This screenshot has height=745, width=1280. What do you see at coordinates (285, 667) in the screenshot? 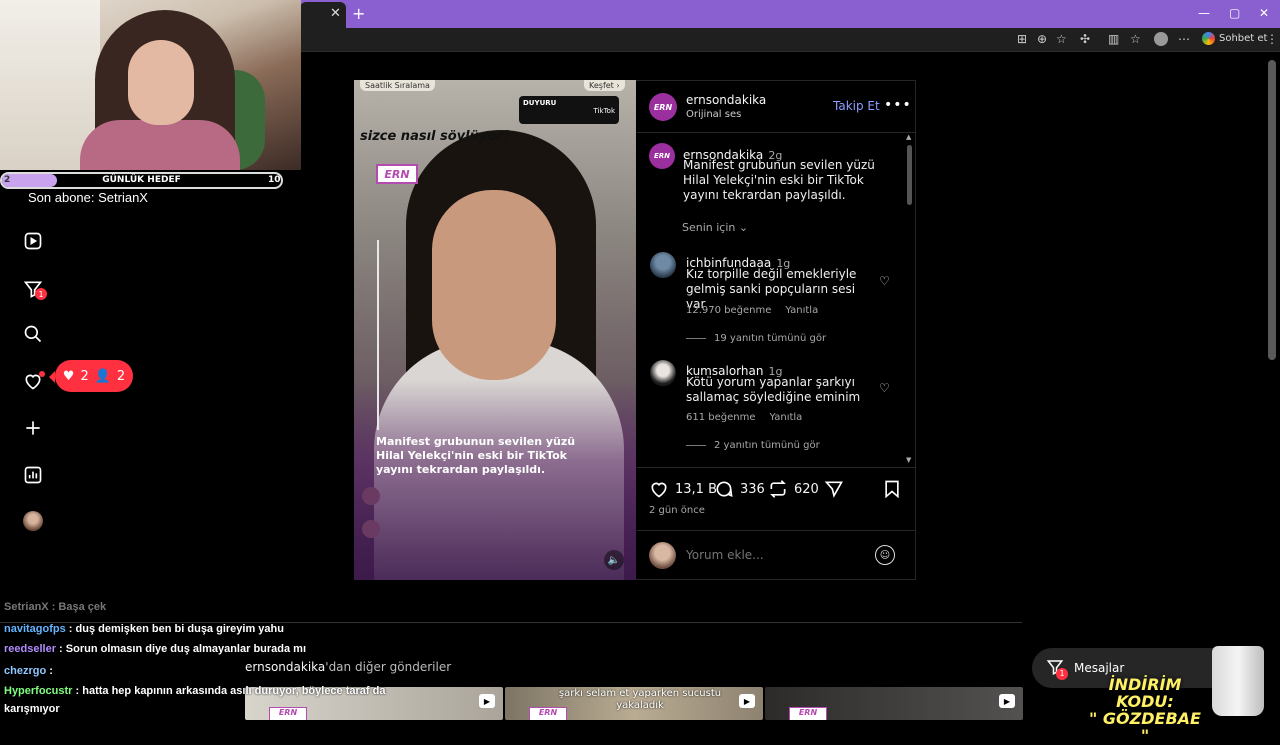
I see `more-from-user: ernsondakika` at bounding box center [285, 667].